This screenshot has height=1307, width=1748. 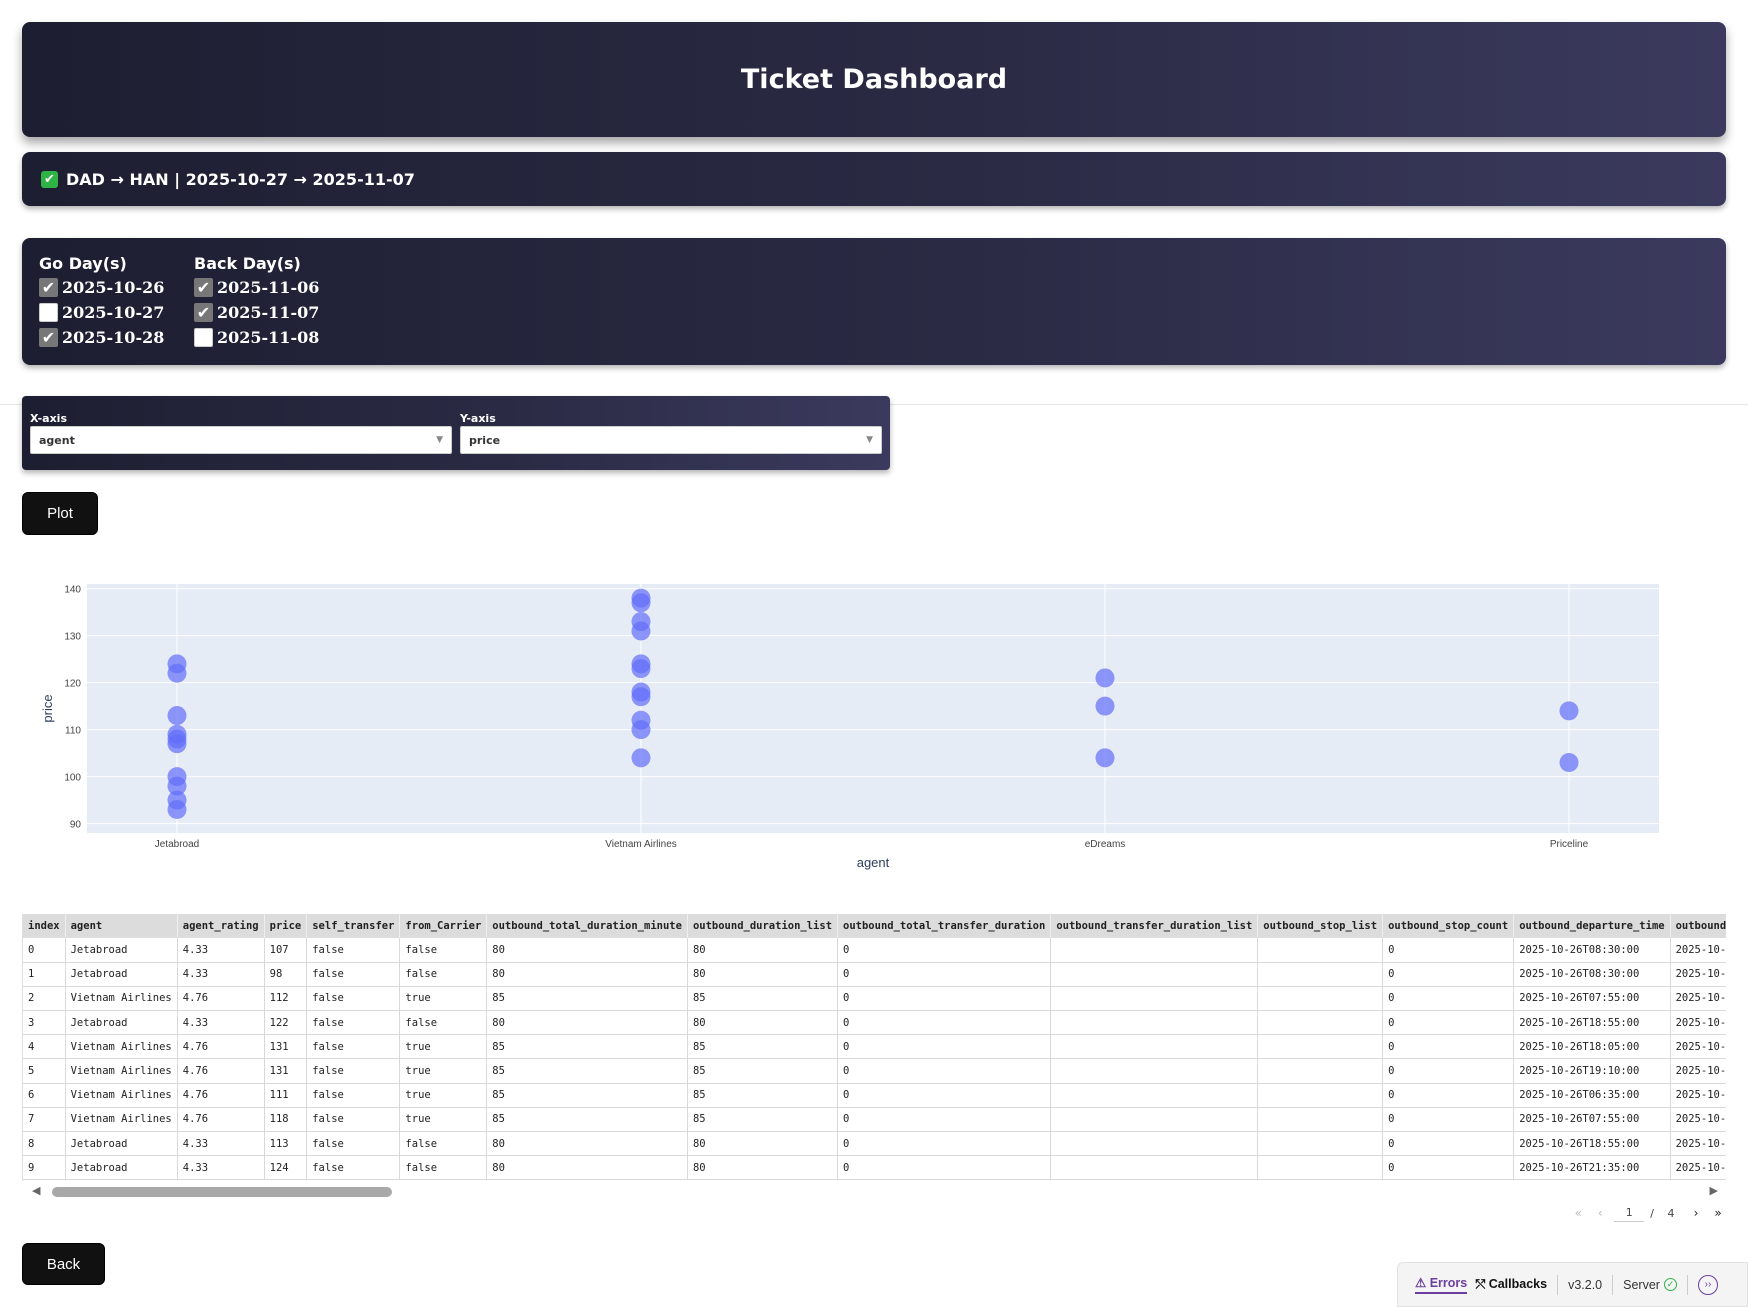 I want to click on first-page-icon: «, so click(x=1578, y=1213).